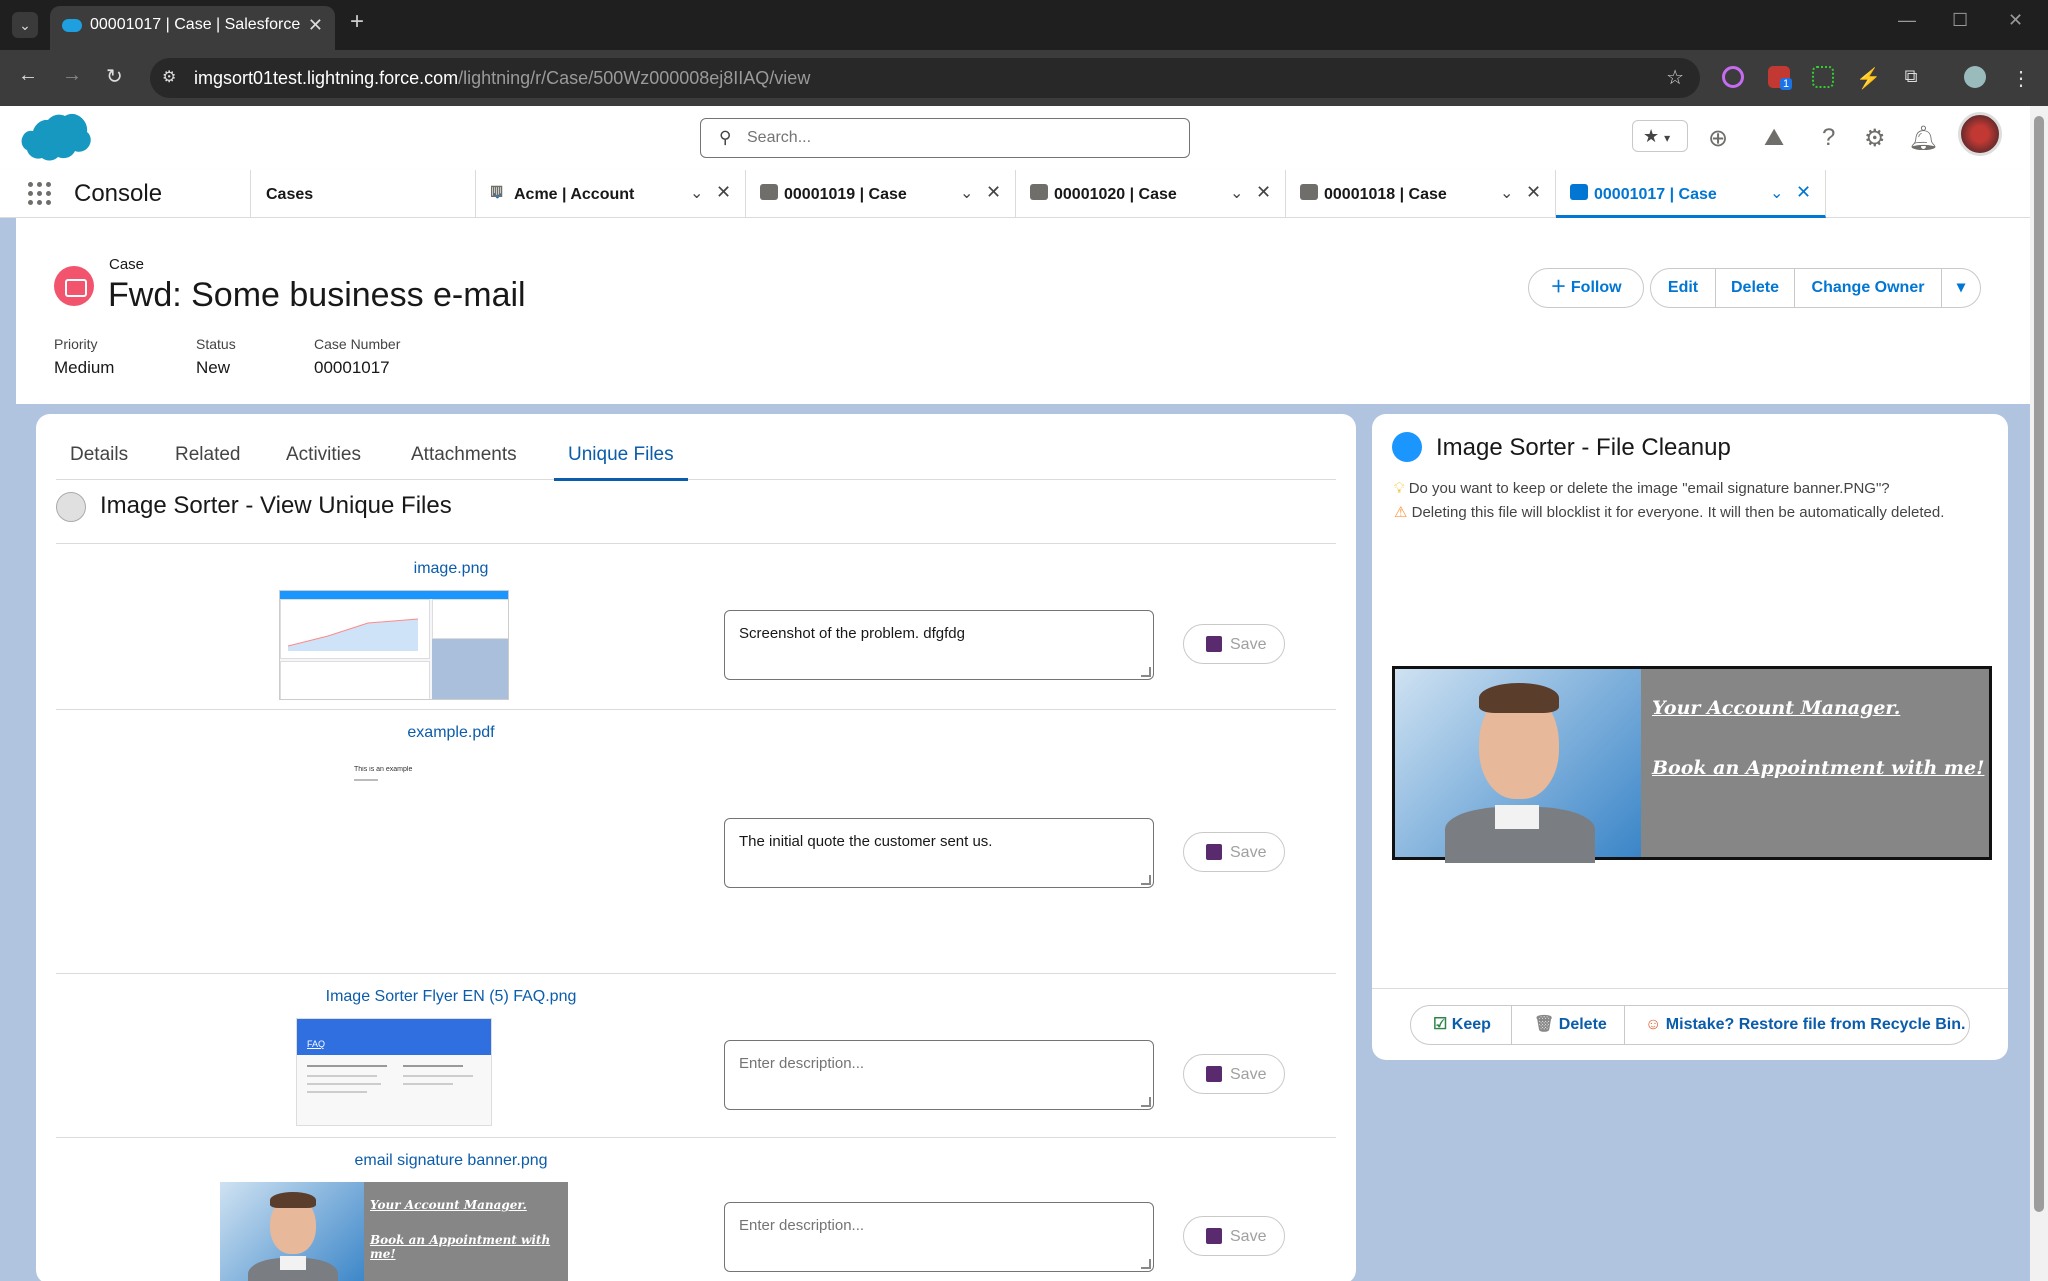  What do you see at coordinates (1248, 1236) in the screenshot?
I see `save-label: Save` at bounding box center [1248, 1236].